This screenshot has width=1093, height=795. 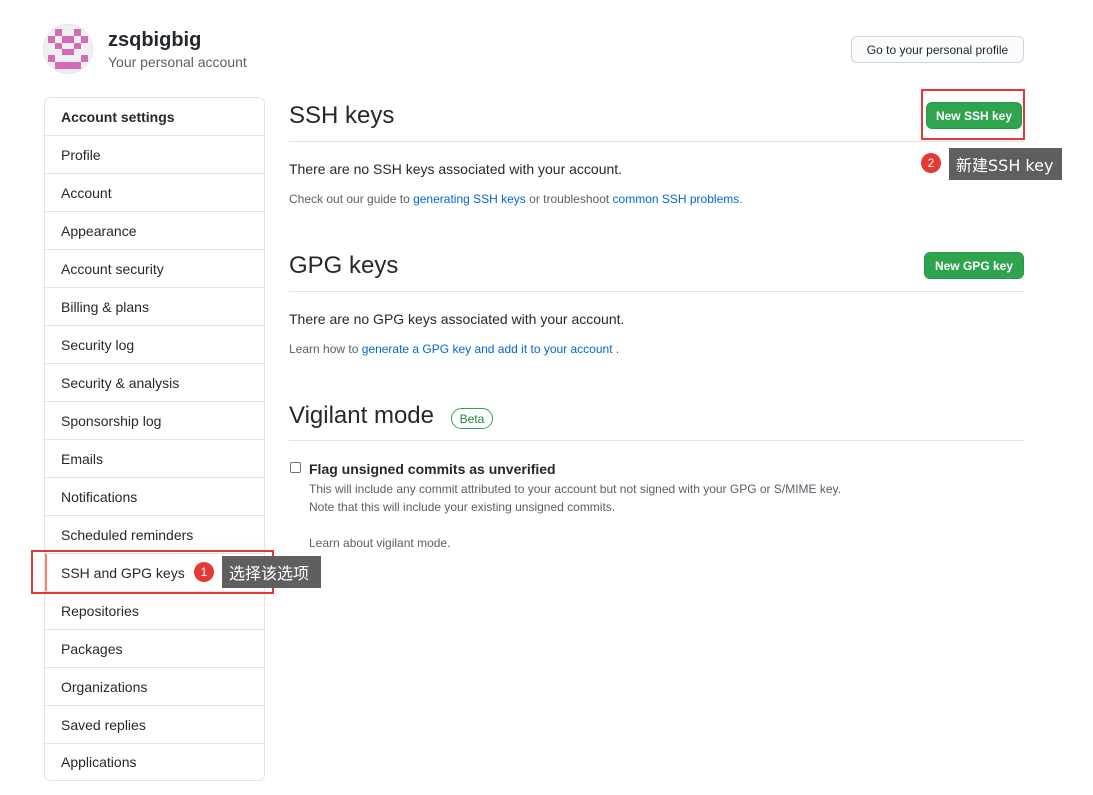 I want to click on vigilant-divider, so click(x=656, y=440).